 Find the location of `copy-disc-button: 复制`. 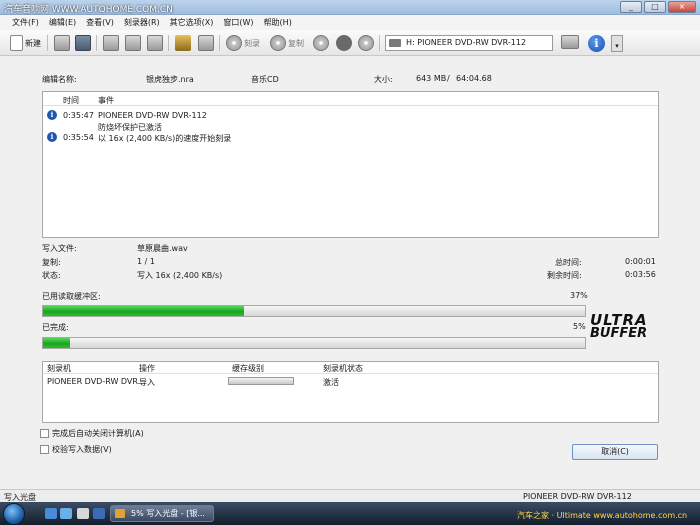

copy-disc-button: 复制 is located at coordinates (287, 43).